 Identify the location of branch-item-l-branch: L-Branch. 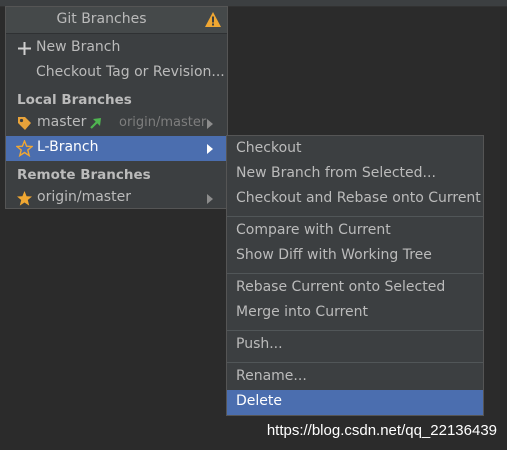
(116, 148).